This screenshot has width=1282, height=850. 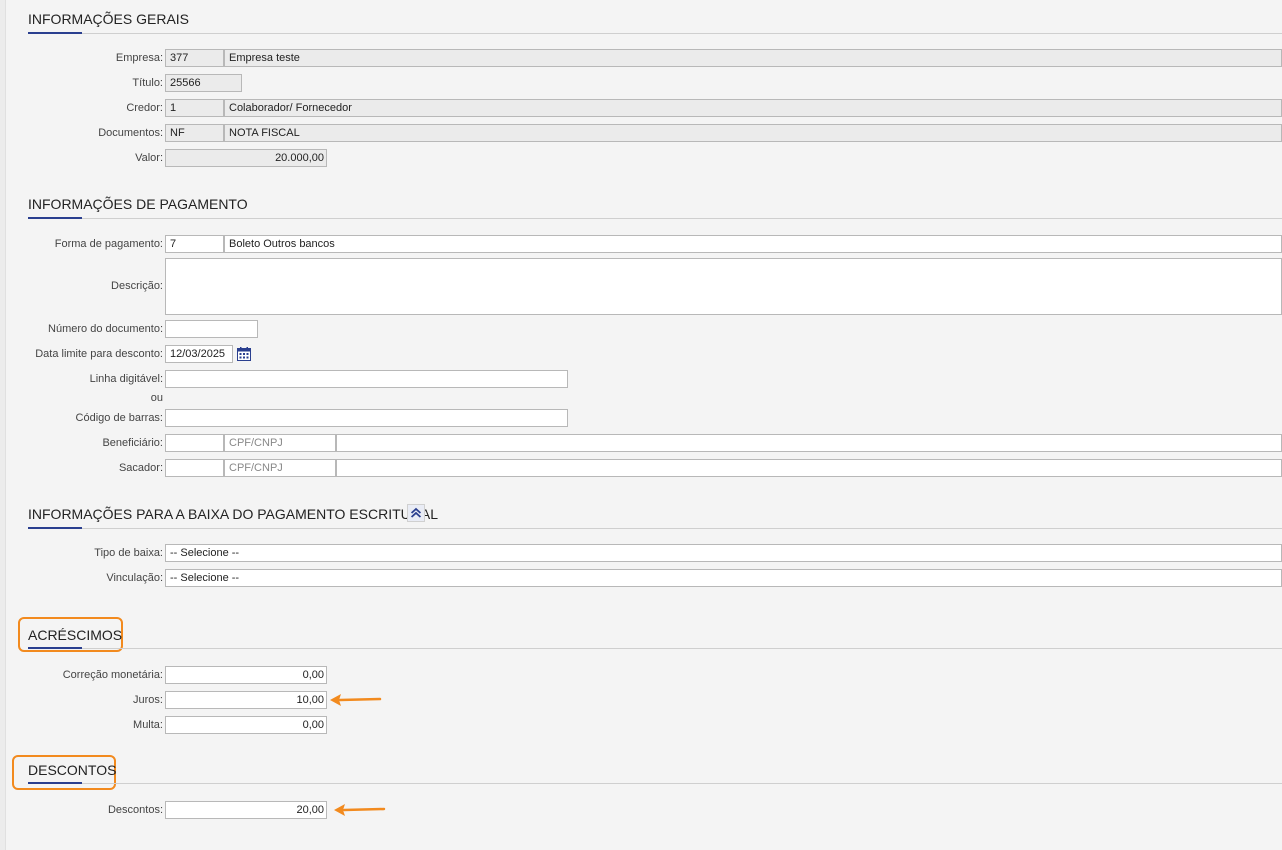 What do you see at coordinates (140, 468) in the screenshot?
I see `sacador-label: Sacador:` at bounding box center [140, 468].